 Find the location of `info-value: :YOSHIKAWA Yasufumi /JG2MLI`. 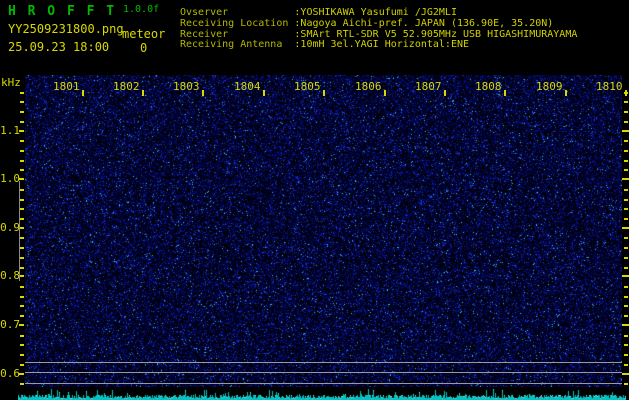

info-value: :YOSHIKAWA Yasufumi /JG2MLI is located at coordinates (375, 12).